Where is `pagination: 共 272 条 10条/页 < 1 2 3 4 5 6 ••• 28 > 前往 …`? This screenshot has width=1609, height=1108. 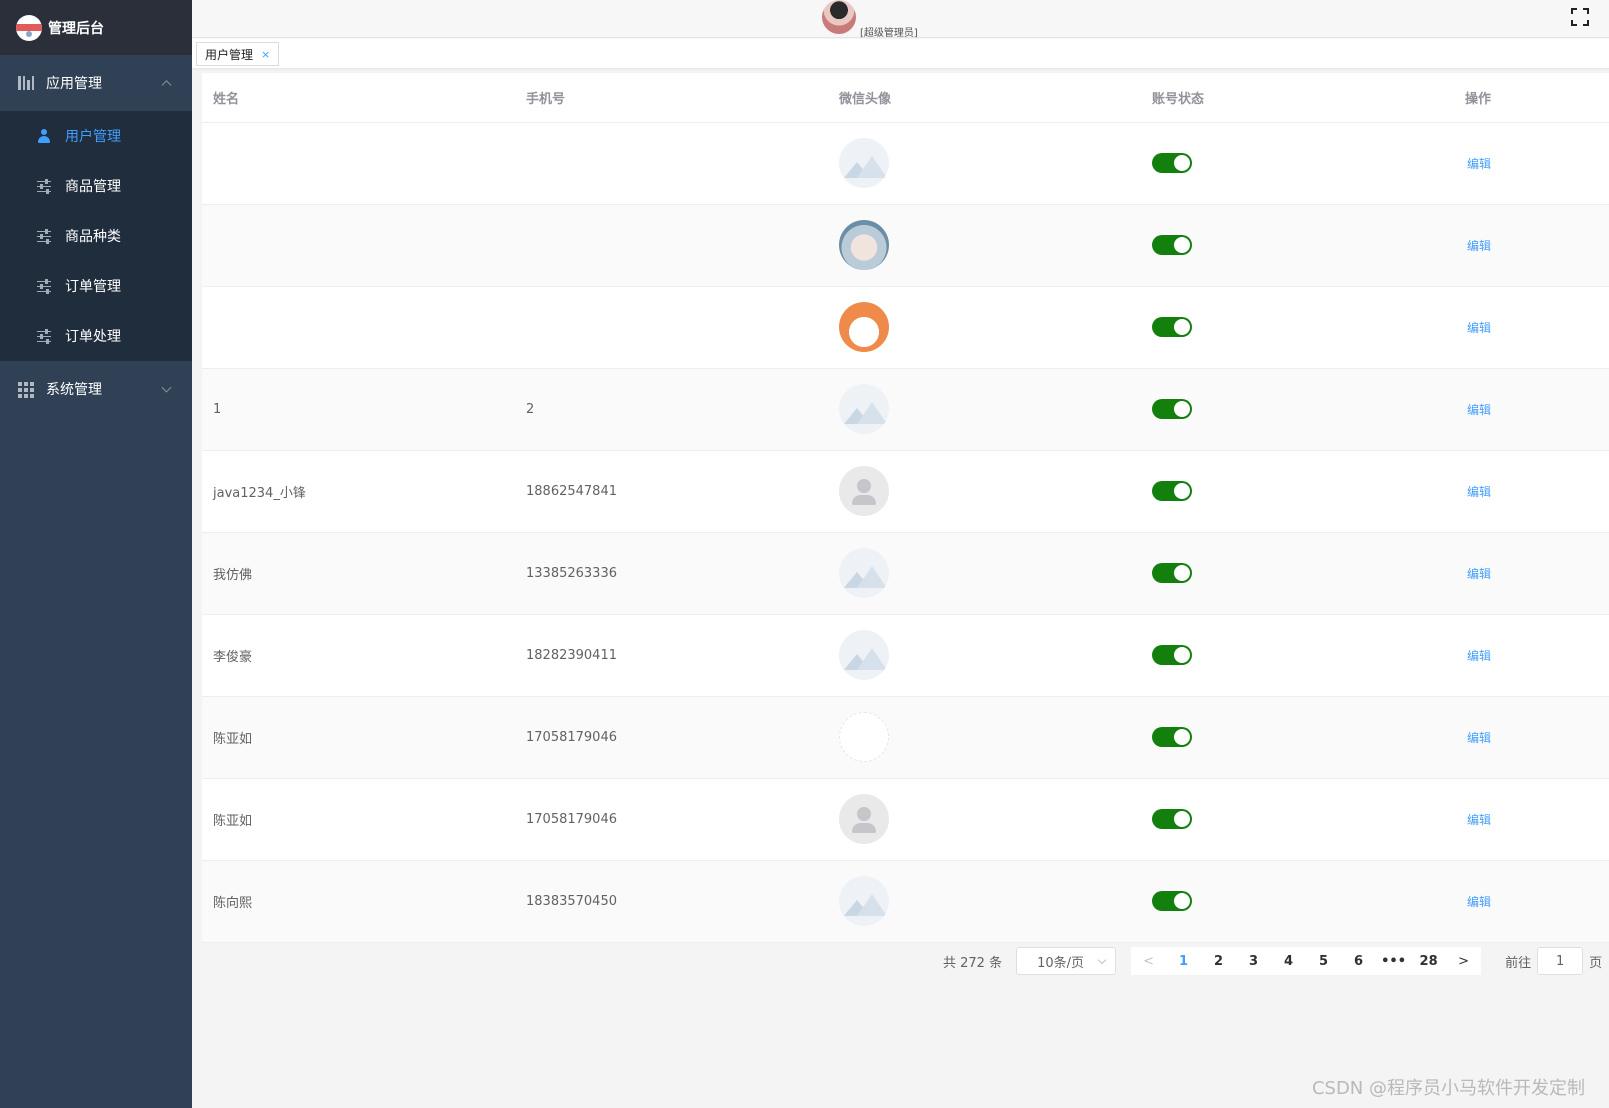 pagination: 共 272 条 10条/页 < 1 2 3 4 5 6 ••• 28 > 前往 … is located at coordinates (1272, 961).